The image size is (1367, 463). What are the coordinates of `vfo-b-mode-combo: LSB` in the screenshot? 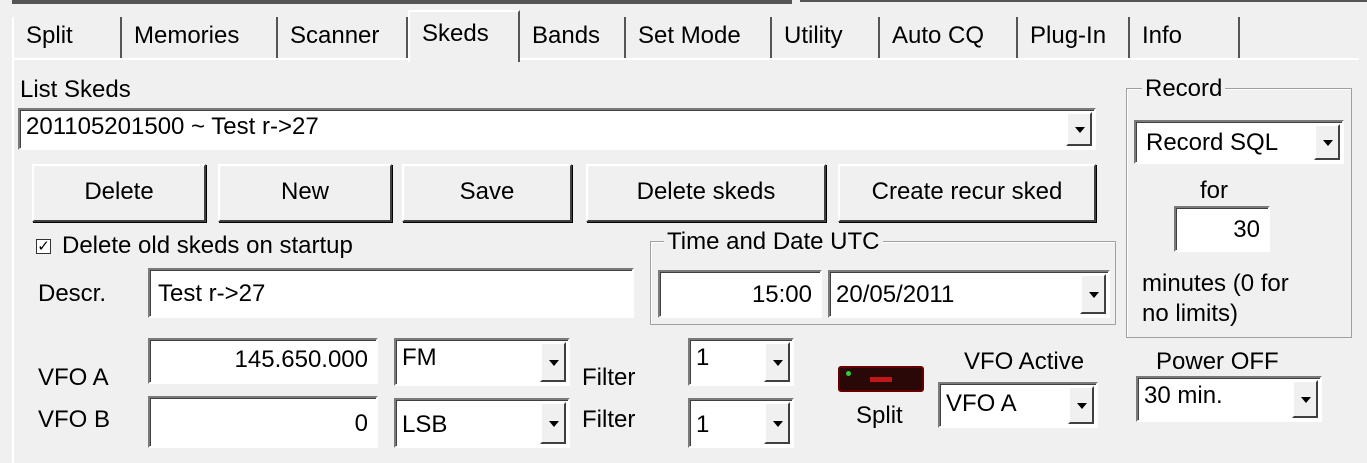 It's located at (482, 423).